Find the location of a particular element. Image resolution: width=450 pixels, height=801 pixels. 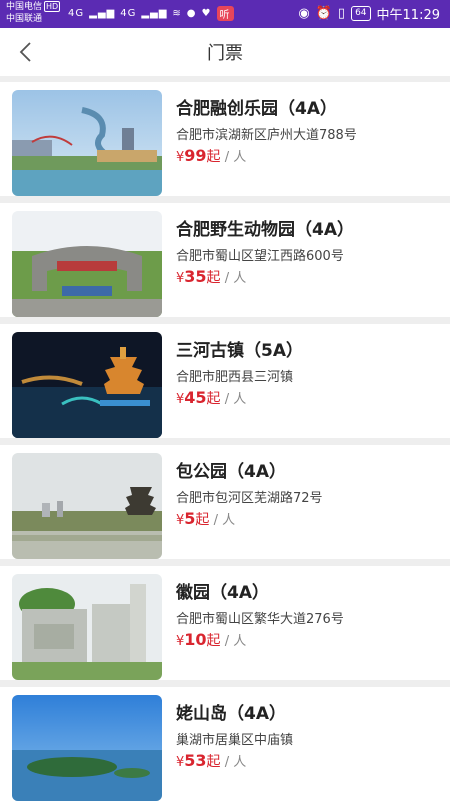

ticket-address: 合肥市包河区芜湖路72号 is located at coordinates (249, 498).